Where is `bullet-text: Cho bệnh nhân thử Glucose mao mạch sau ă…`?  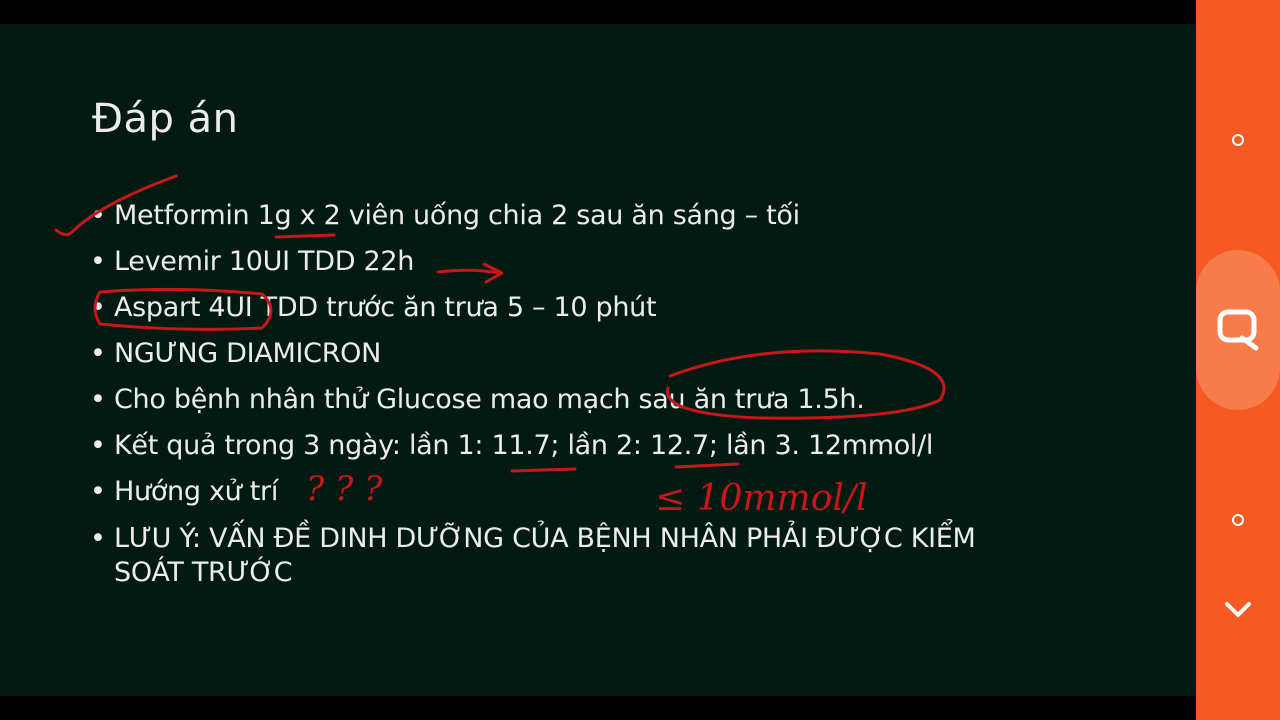
bullet-text: Cho bệnh nhân thử Glucose mao mạch sau ă… is located at coordinates (489, 399).